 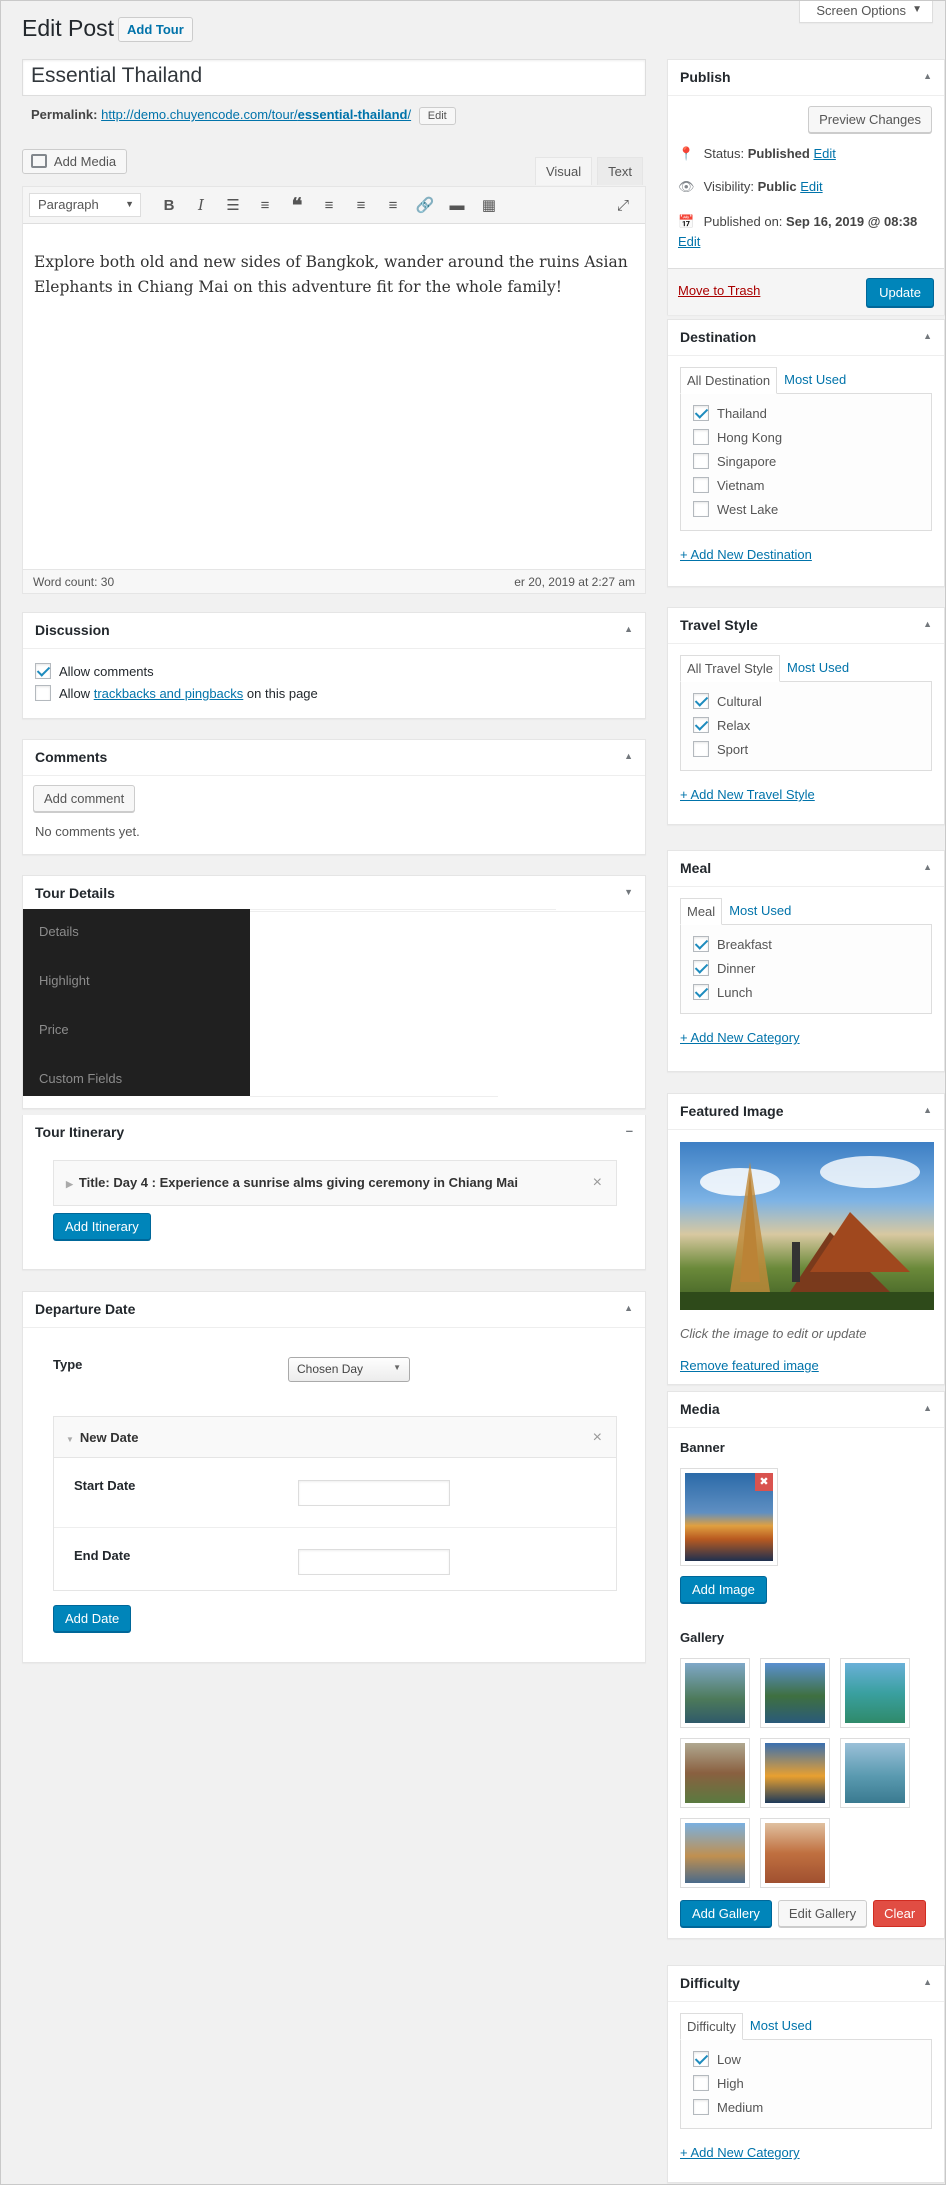 I want to click on add-new-meal-link: + Add New Category, so click(x=740, y=1037).